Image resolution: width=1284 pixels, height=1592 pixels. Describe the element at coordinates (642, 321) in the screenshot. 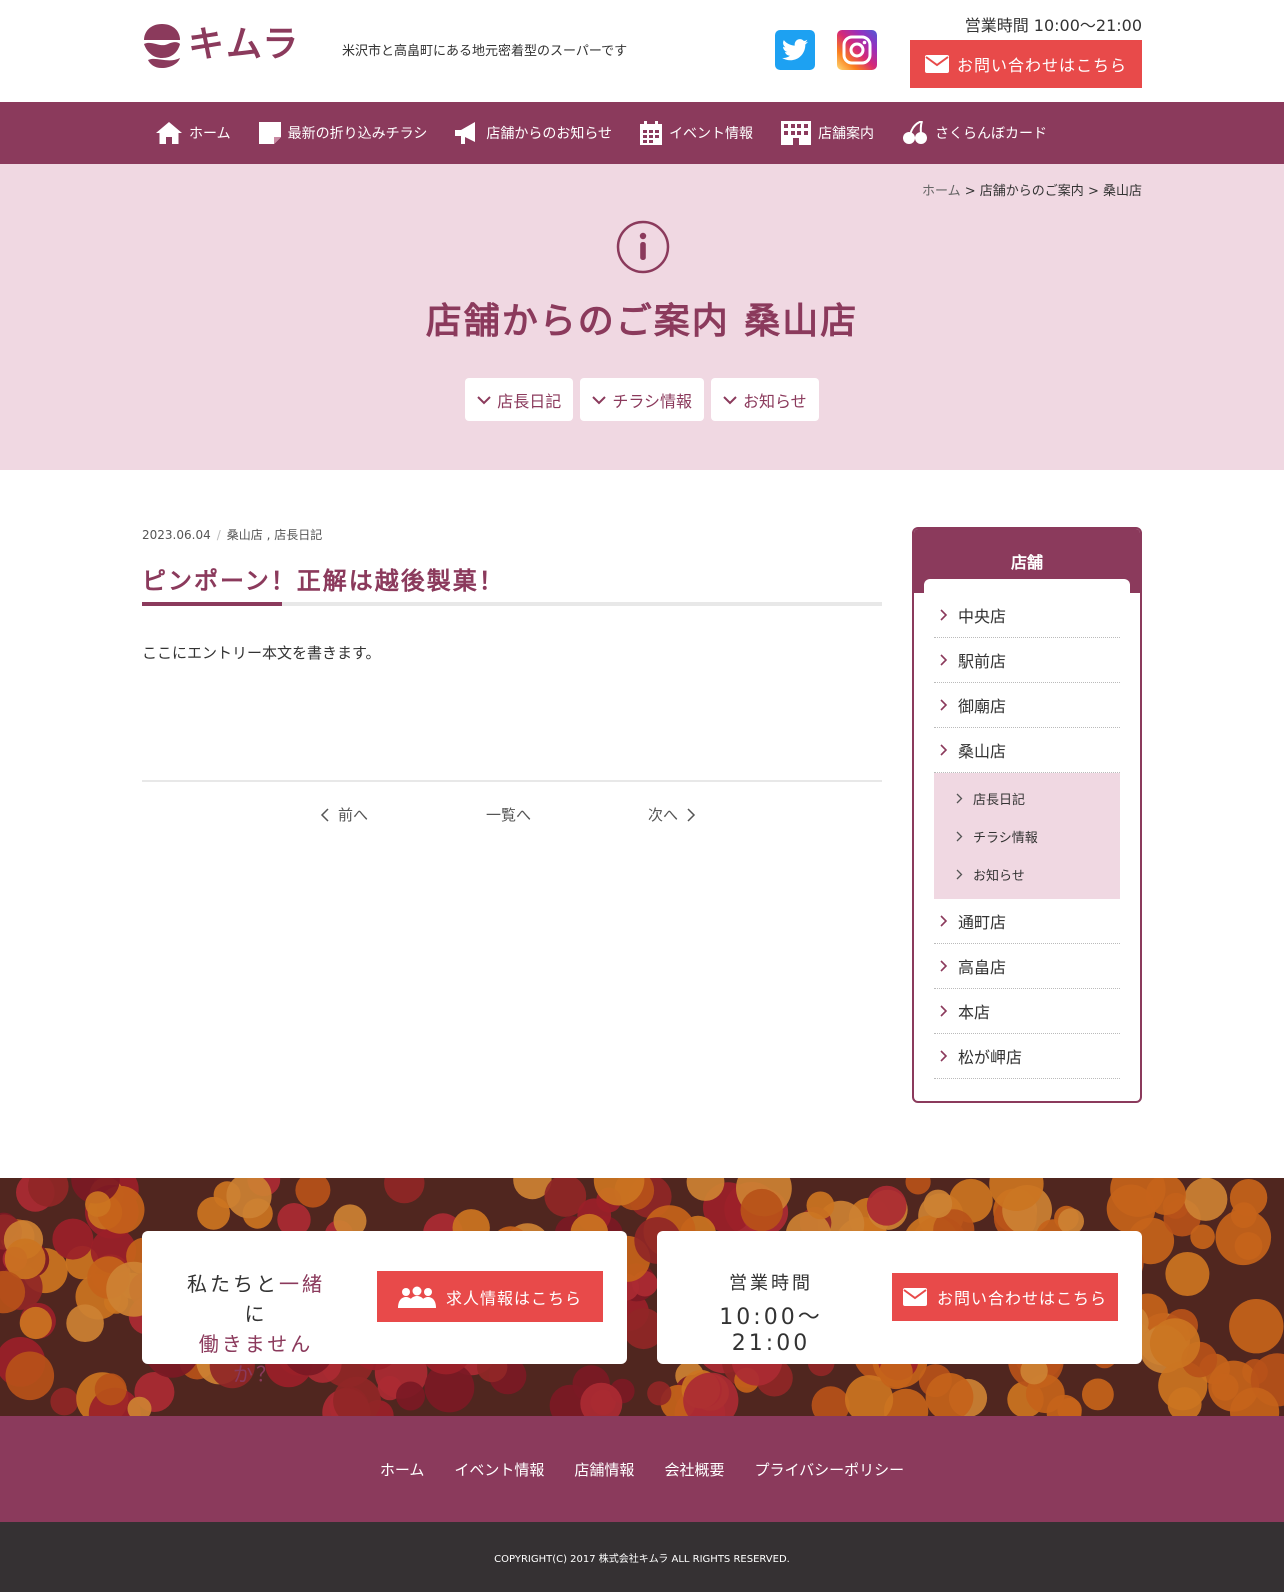

I see `page-title: 店舗からのご案内 桑山店` at that location.